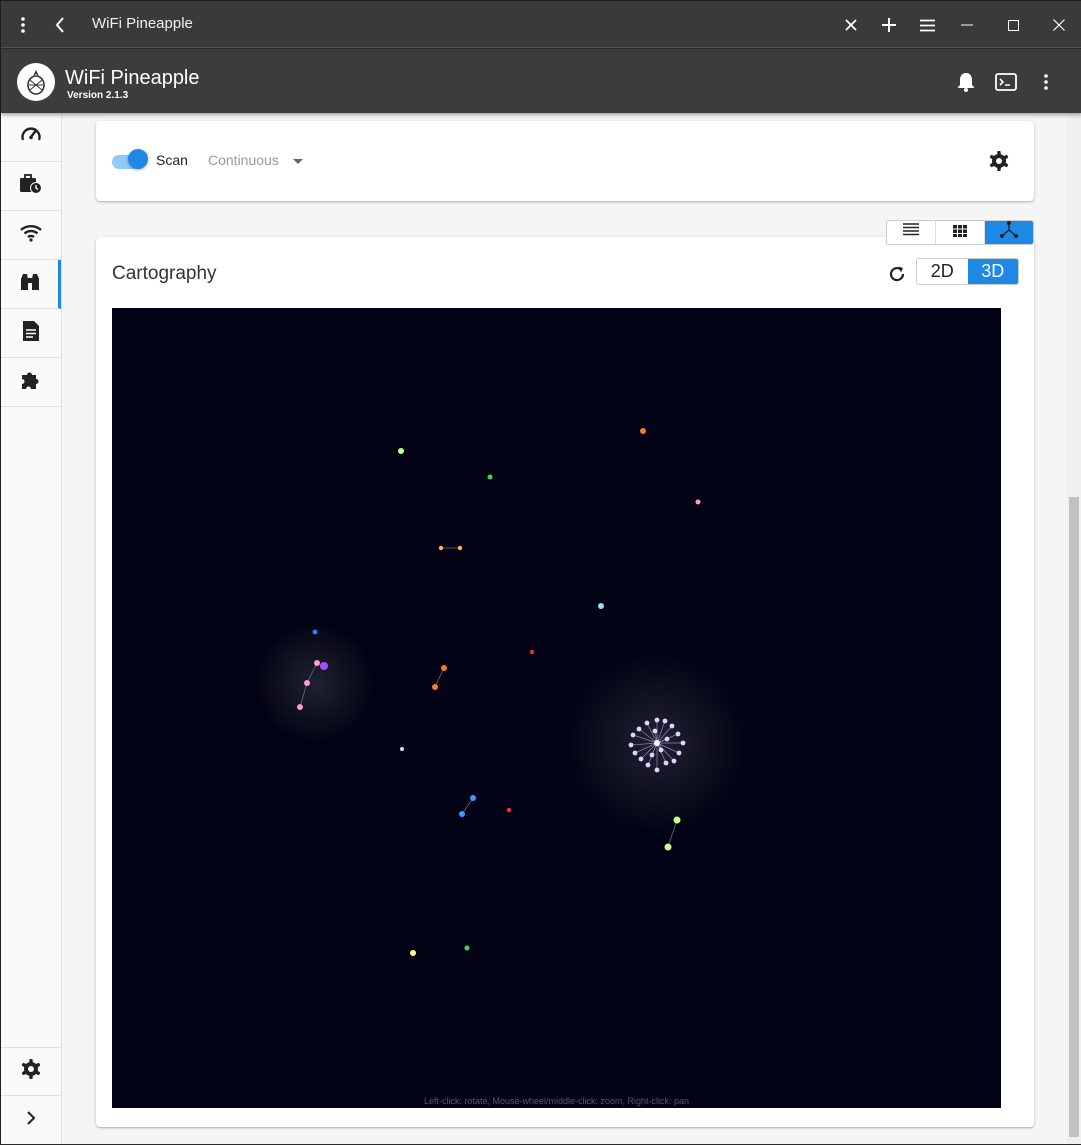  I want to click on sidebar-expand, so click(31, 1120).